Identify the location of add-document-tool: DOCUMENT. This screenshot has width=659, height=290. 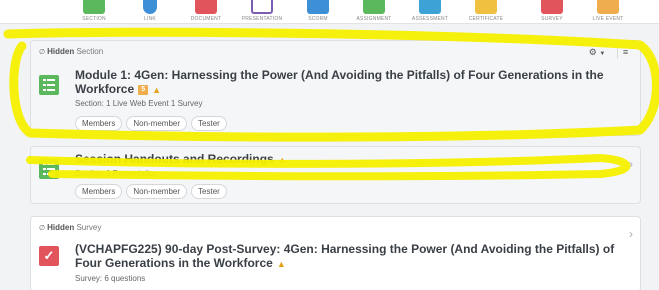
(206, 12).